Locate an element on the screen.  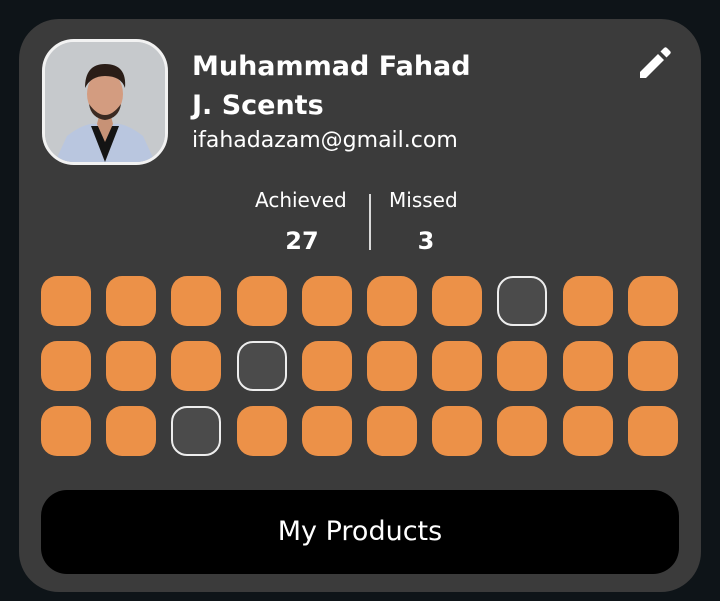
my-products-button: My Products is located at coordinates (360, 532).